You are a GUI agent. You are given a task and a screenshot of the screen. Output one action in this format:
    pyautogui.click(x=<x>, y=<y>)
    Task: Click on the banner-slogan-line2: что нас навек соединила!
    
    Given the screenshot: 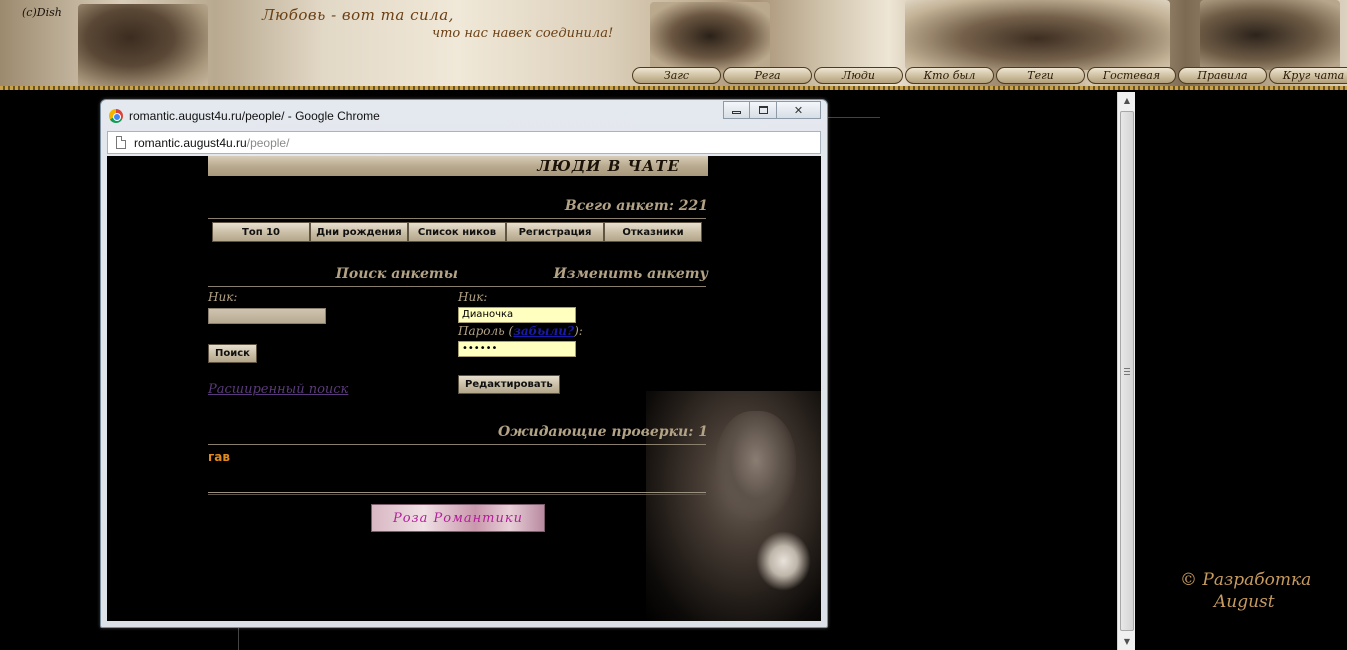 What is the action you would take?
    pyautogui.click(x=523, y=33)
    